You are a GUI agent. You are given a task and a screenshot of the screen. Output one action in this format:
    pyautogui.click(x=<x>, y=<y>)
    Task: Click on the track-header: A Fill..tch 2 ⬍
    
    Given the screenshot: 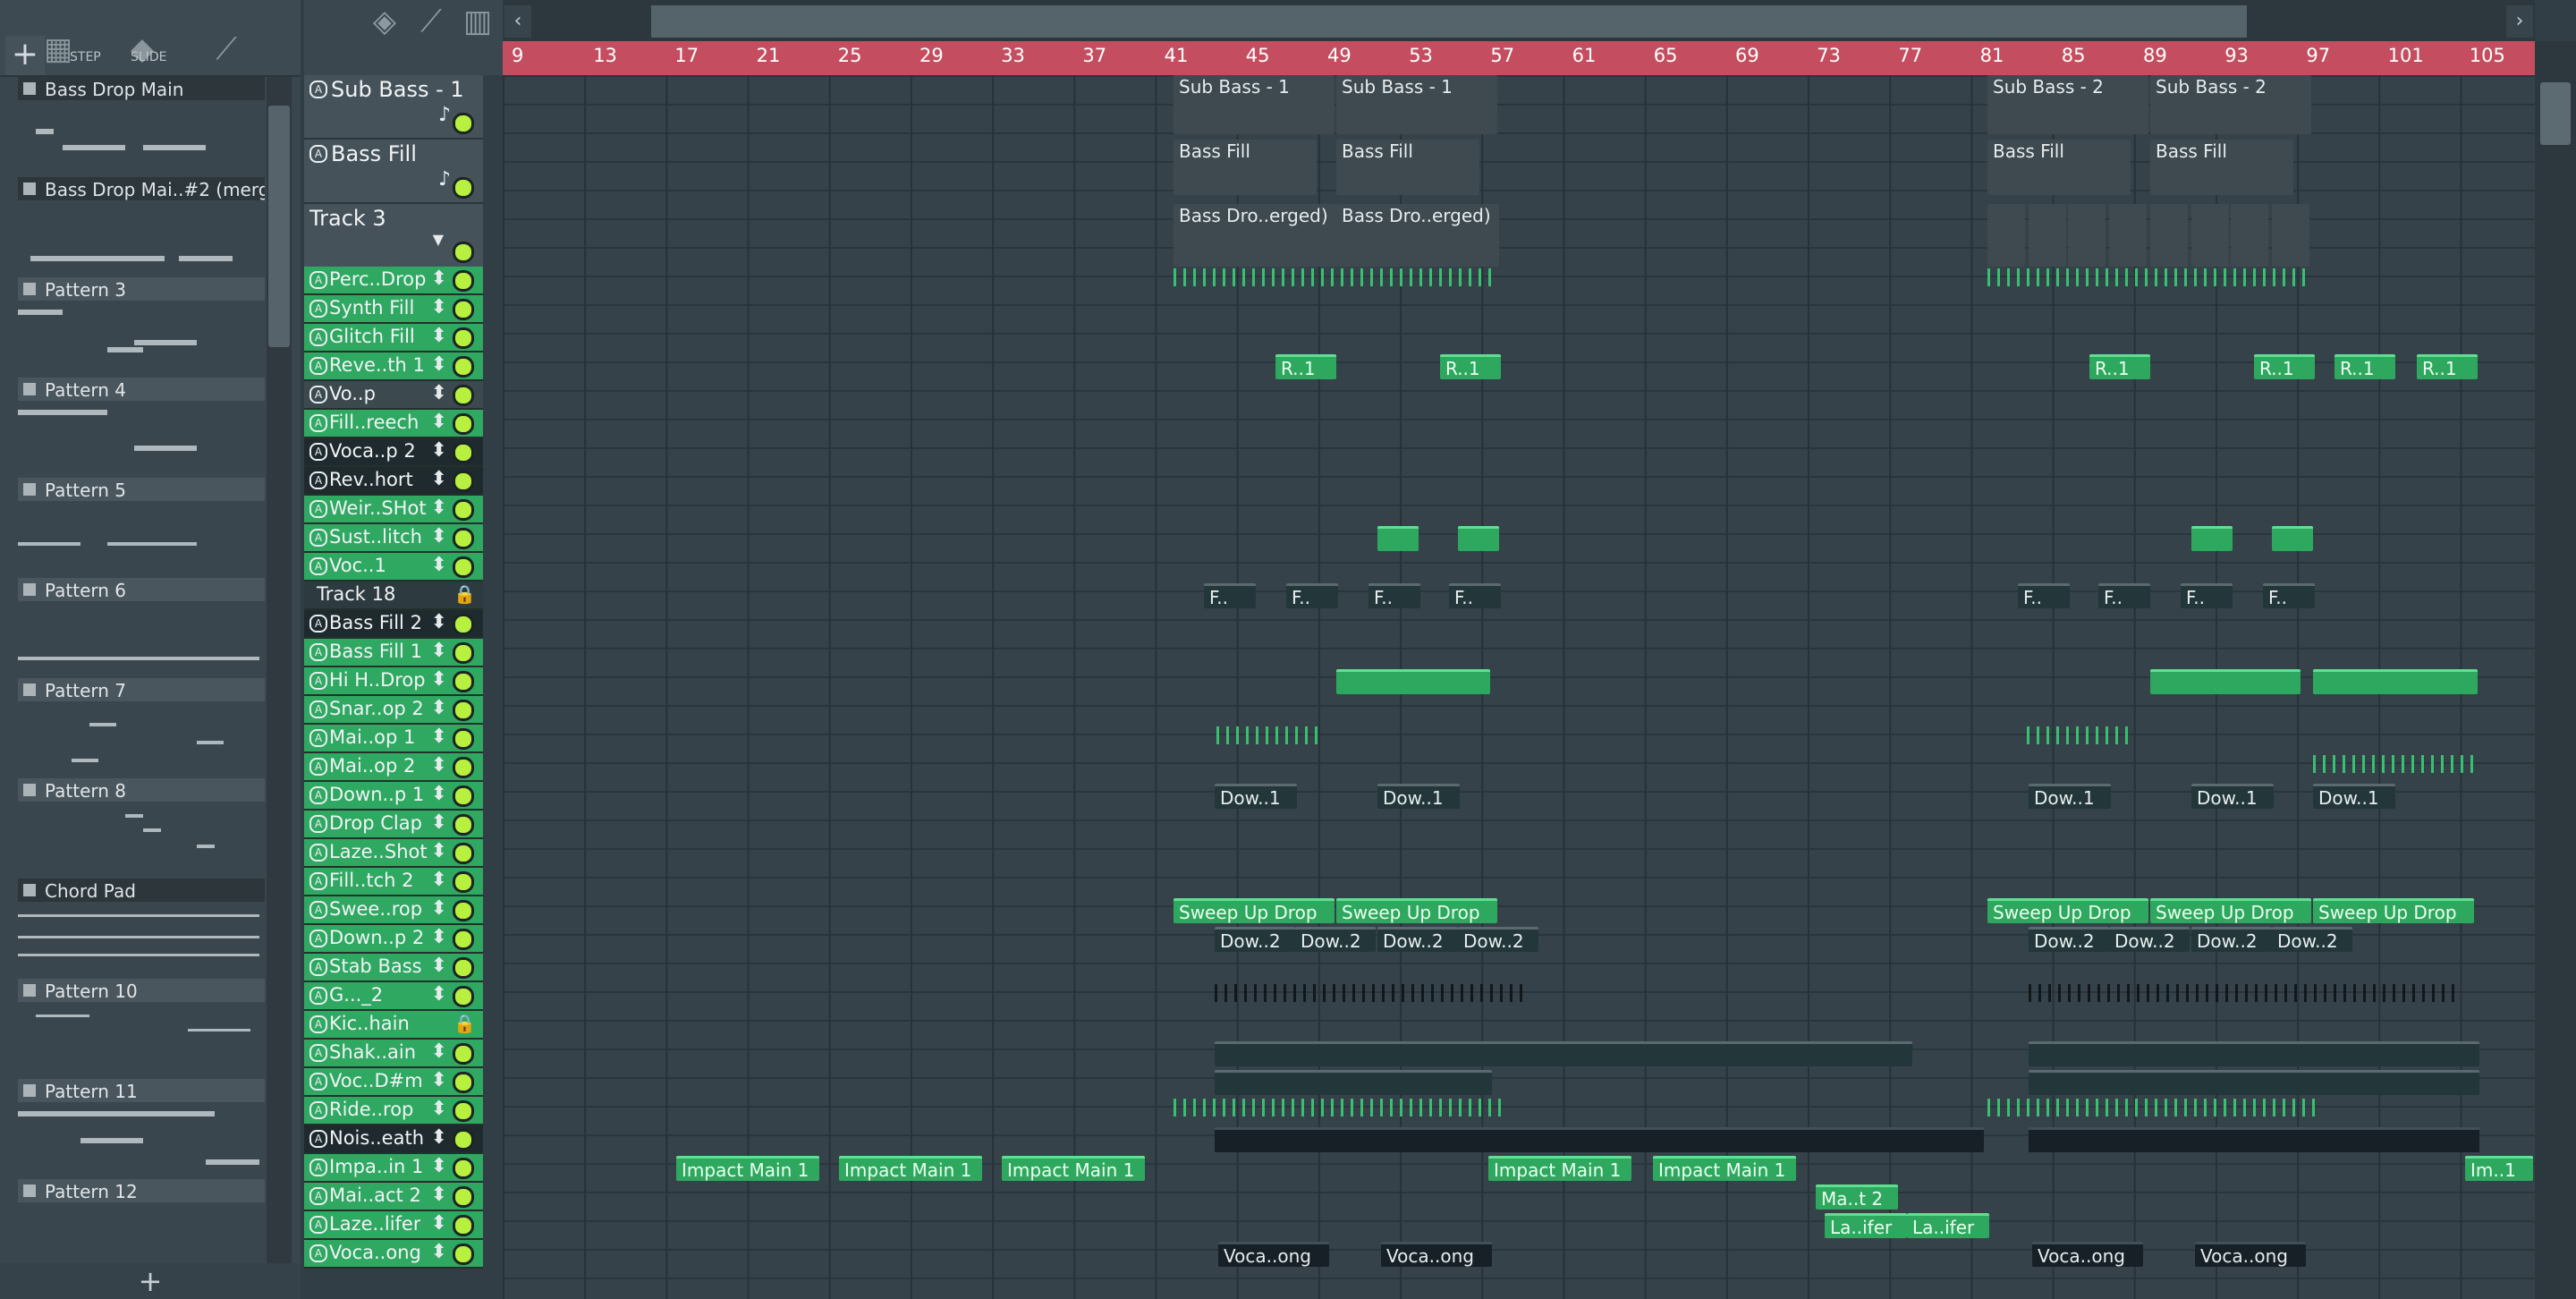 What is the action you would take?
    pyautogui.click(x=393, y=882)
    